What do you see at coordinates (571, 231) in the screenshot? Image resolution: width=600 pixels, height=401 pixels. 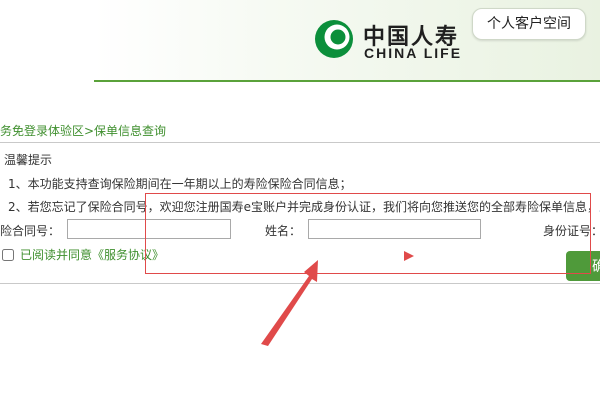 I see `id-number-label: 身份证号：` at bounding box center [571, 231].